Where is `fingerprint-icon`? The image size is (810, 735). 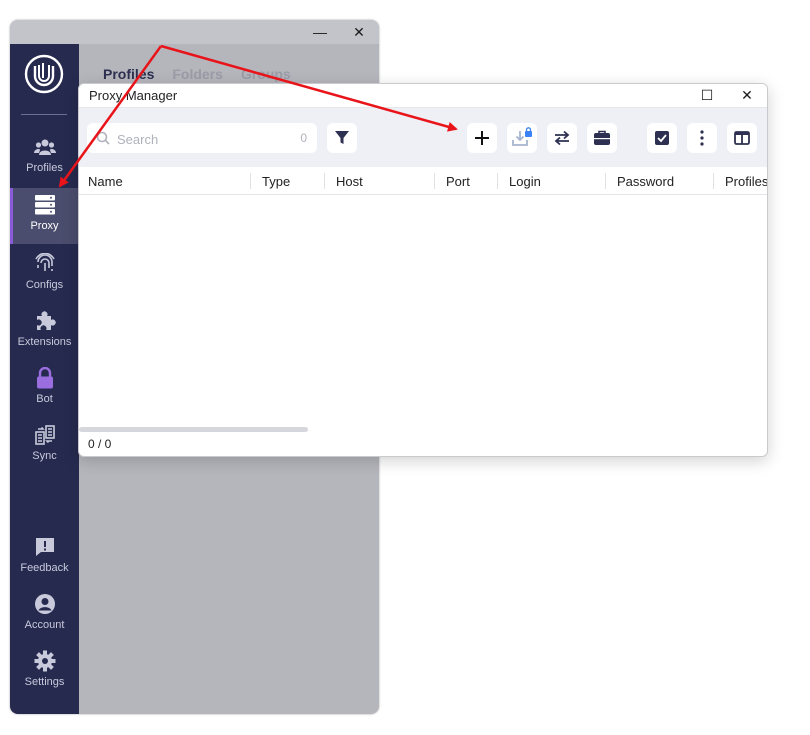 fingerprint-icon is located at coordinates (45, 264).